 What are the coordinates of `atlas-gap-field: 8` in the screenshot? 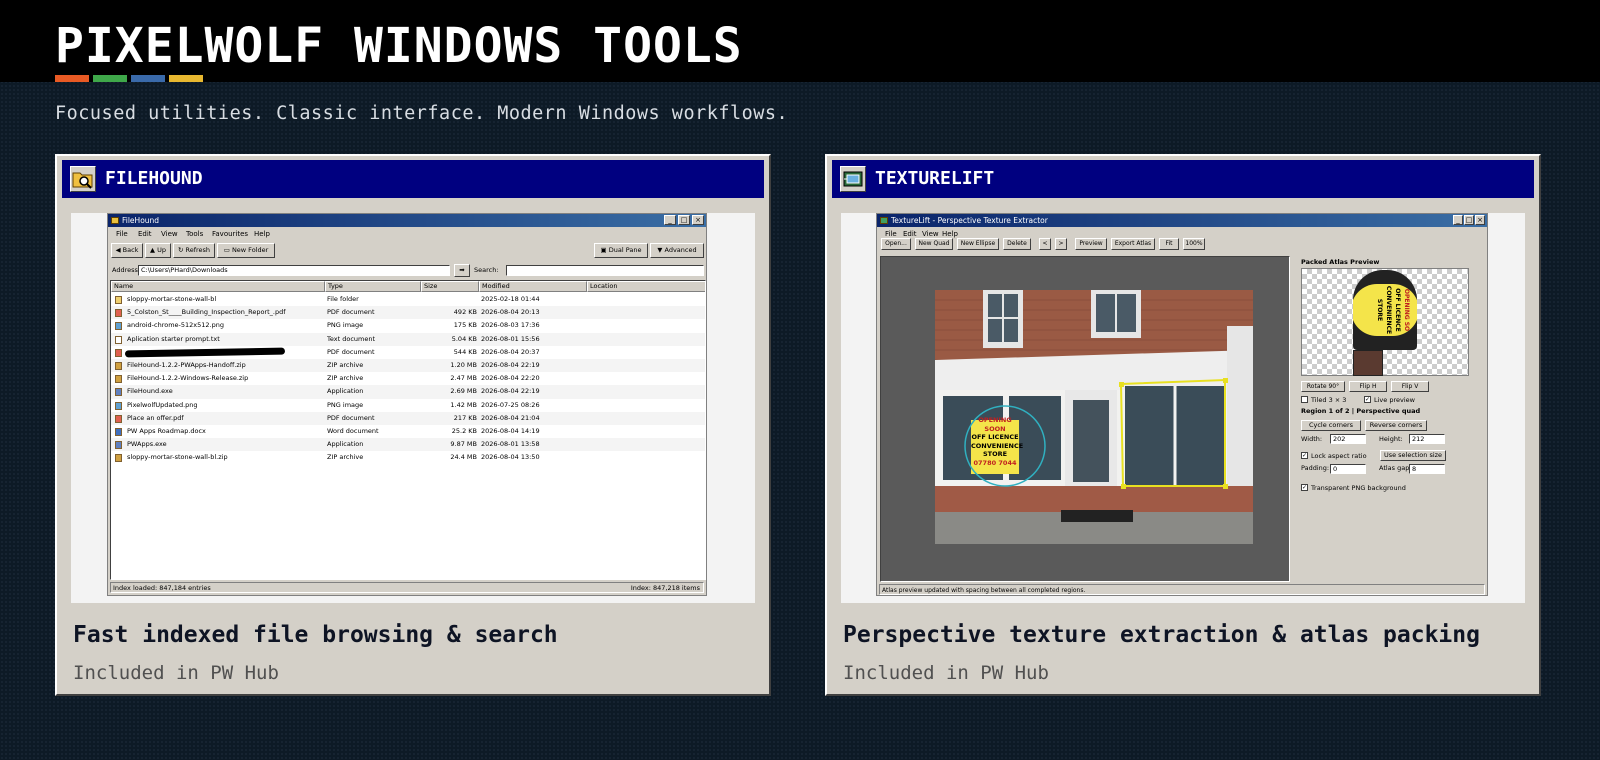 It's located at (1427, 469).